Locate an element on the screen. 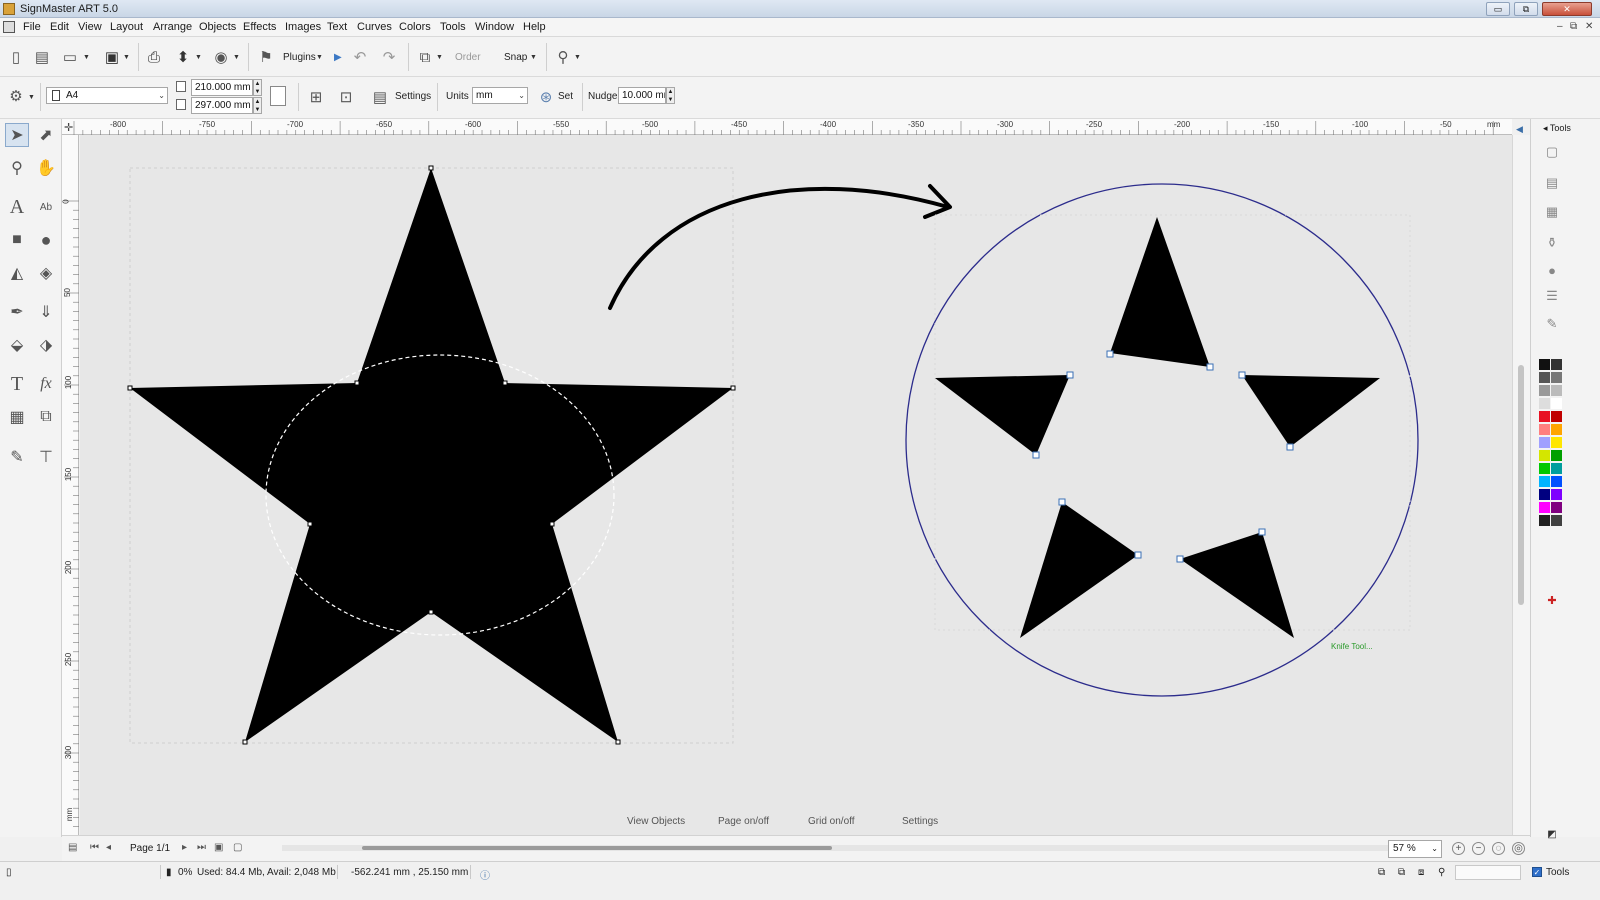 Image resolution: width=1600 pixels, height=900 pixels. zoom-in-icon: + is located at coordinates (1458, 848).